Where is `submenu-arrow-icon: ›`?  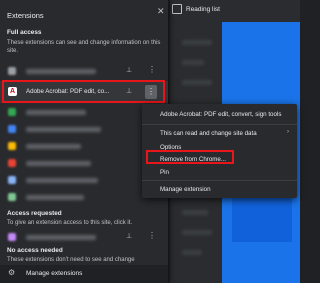
submenu-arrow-icon: › is located at coordinates (288, 132).